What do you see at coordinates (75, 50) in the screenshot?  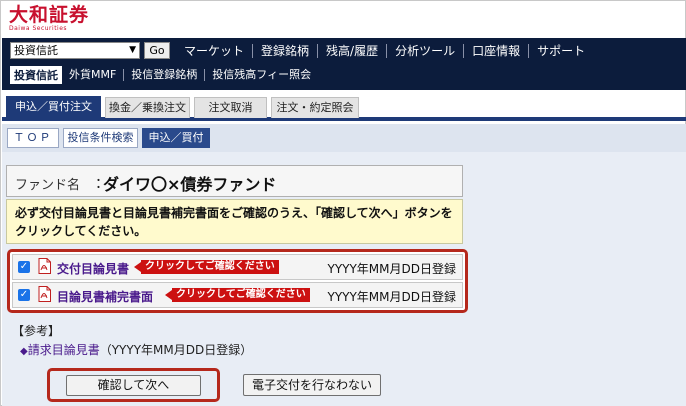 I see `category-select: 投資信託 ▼` at bounding box center [75, 50].